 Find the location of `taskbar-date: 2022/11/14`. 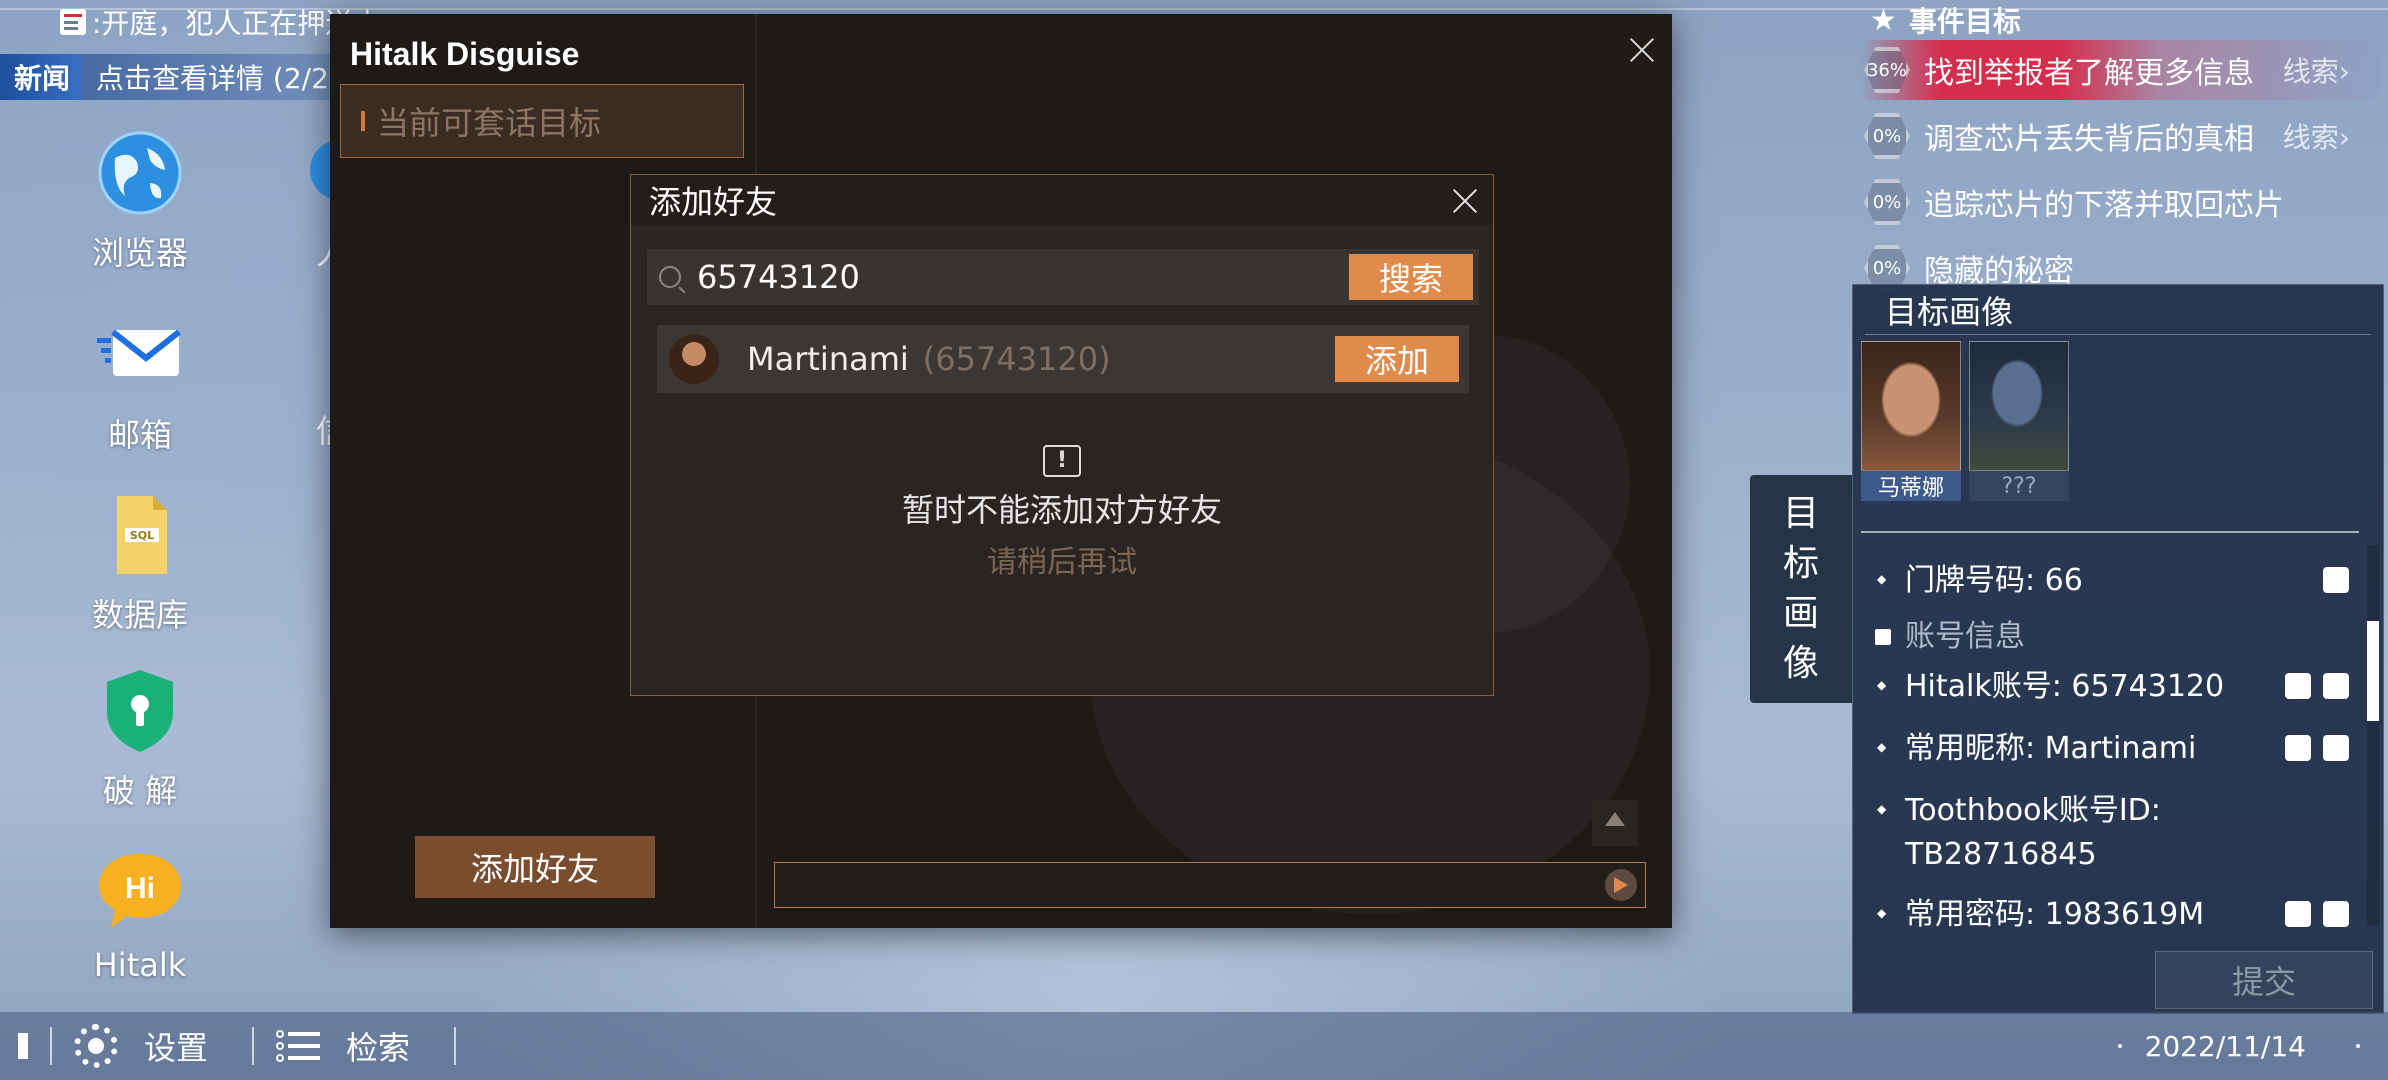

taskbar-date: 2022/11/14 is located at coordinates (2225, 1046).